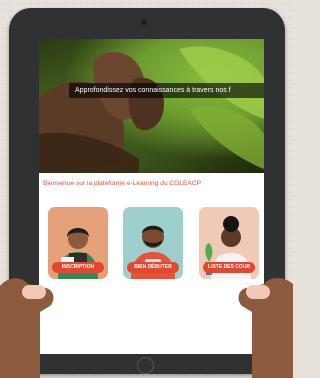 Image resolution: width=320 pixels, height=378 pixels. I want to click on camera-icon, so click(144, 22).